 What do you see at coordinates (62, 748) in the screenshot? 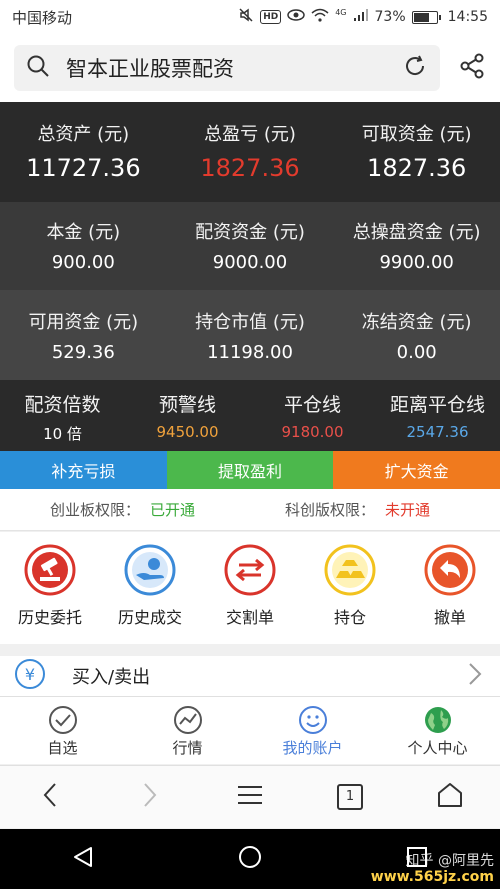
I see `tab-label: 自选` at bounding box center [62, 748].